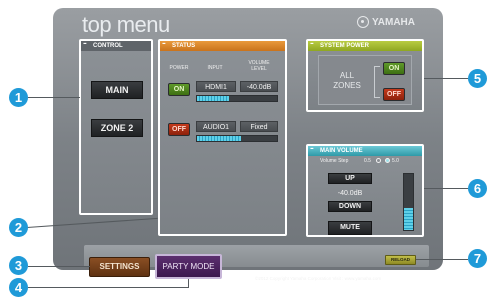 This screenshot has height=300, width=489. What do you see at coordinates (18, 287) in the screenshot?
I see `callout-4: 4` at bounding box center [18, 287].